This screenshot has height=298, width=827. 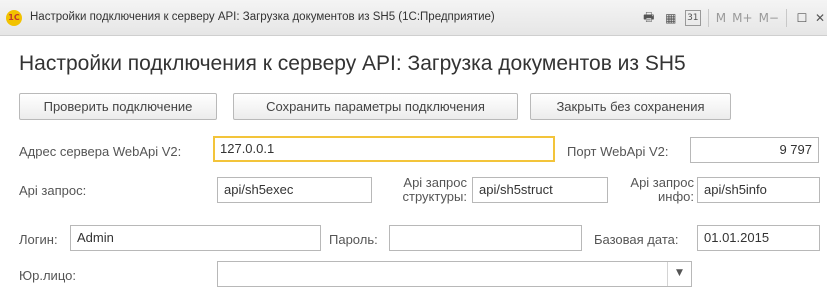 What do you see at coordinates (754, 150) in the screenshot?
I see `port-field: 9 797` at bounding box center [754, 150].